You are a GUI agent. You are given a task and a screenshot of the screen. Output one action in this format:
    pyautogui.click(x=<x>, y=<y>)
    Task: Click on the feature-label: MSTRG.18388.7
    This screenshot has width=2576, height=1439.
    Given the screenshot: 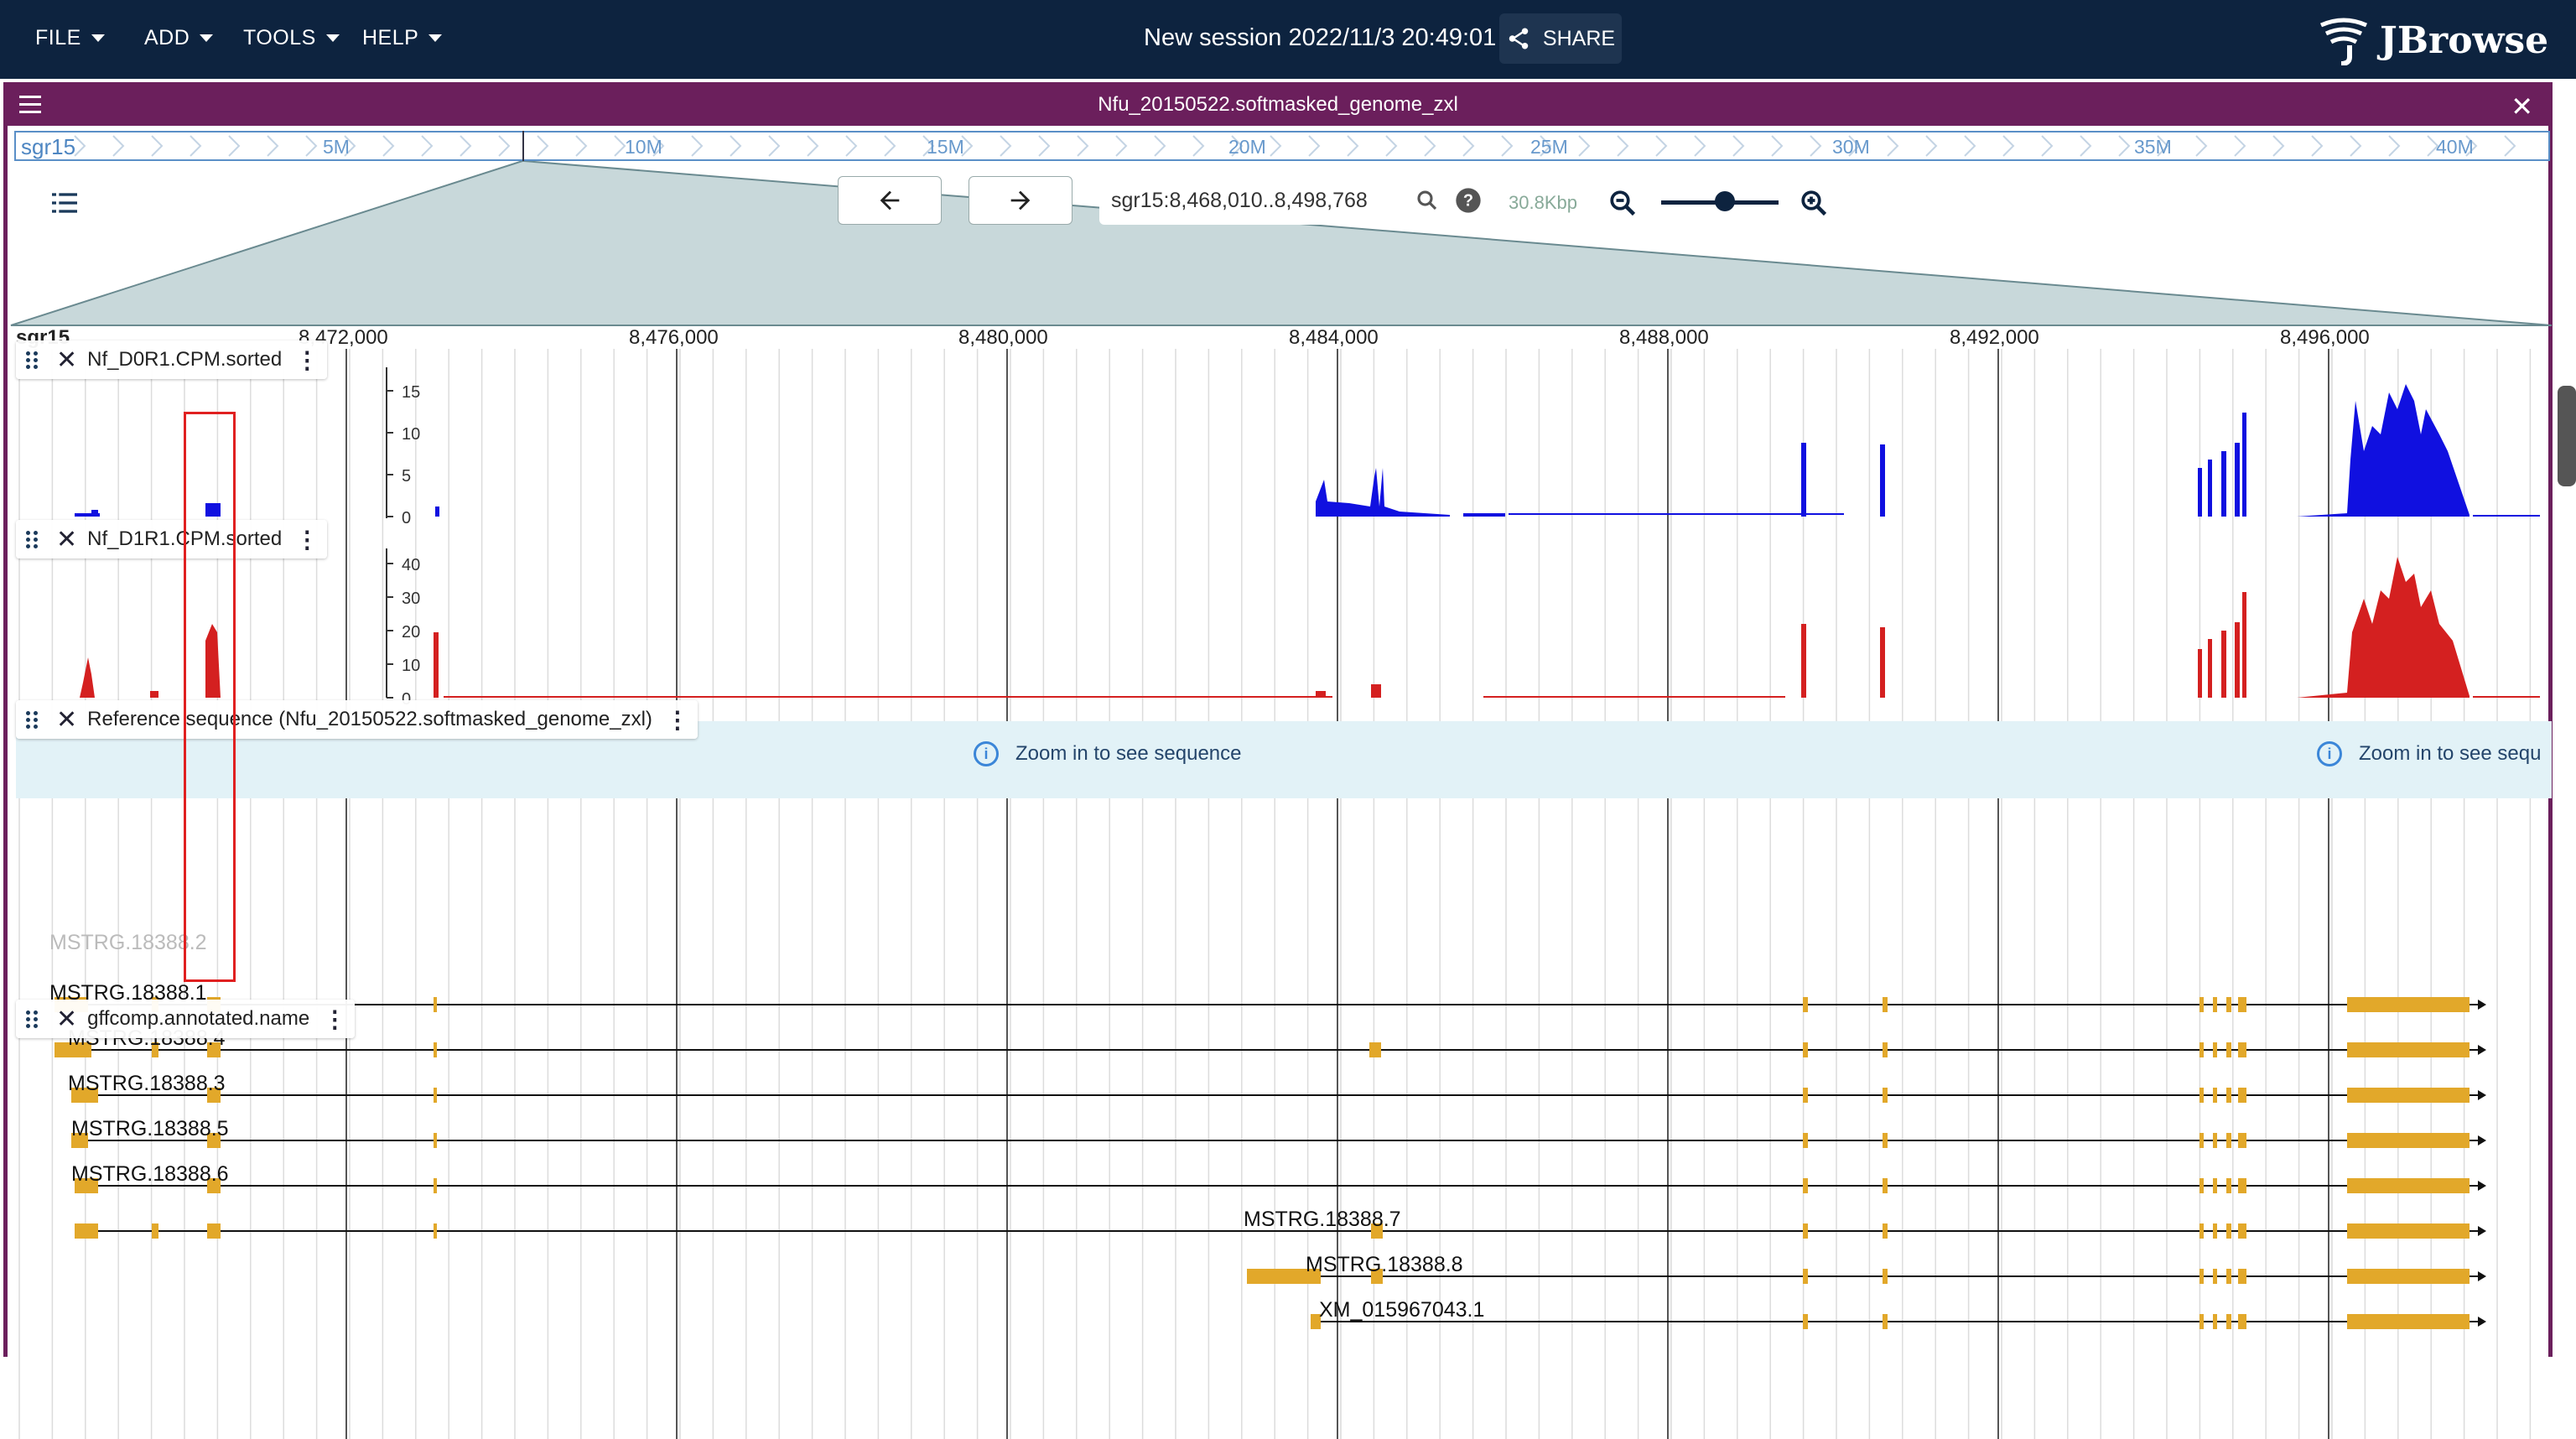 What is the action you would take?
    pyautogui.click(x=1322, y=1220)
    